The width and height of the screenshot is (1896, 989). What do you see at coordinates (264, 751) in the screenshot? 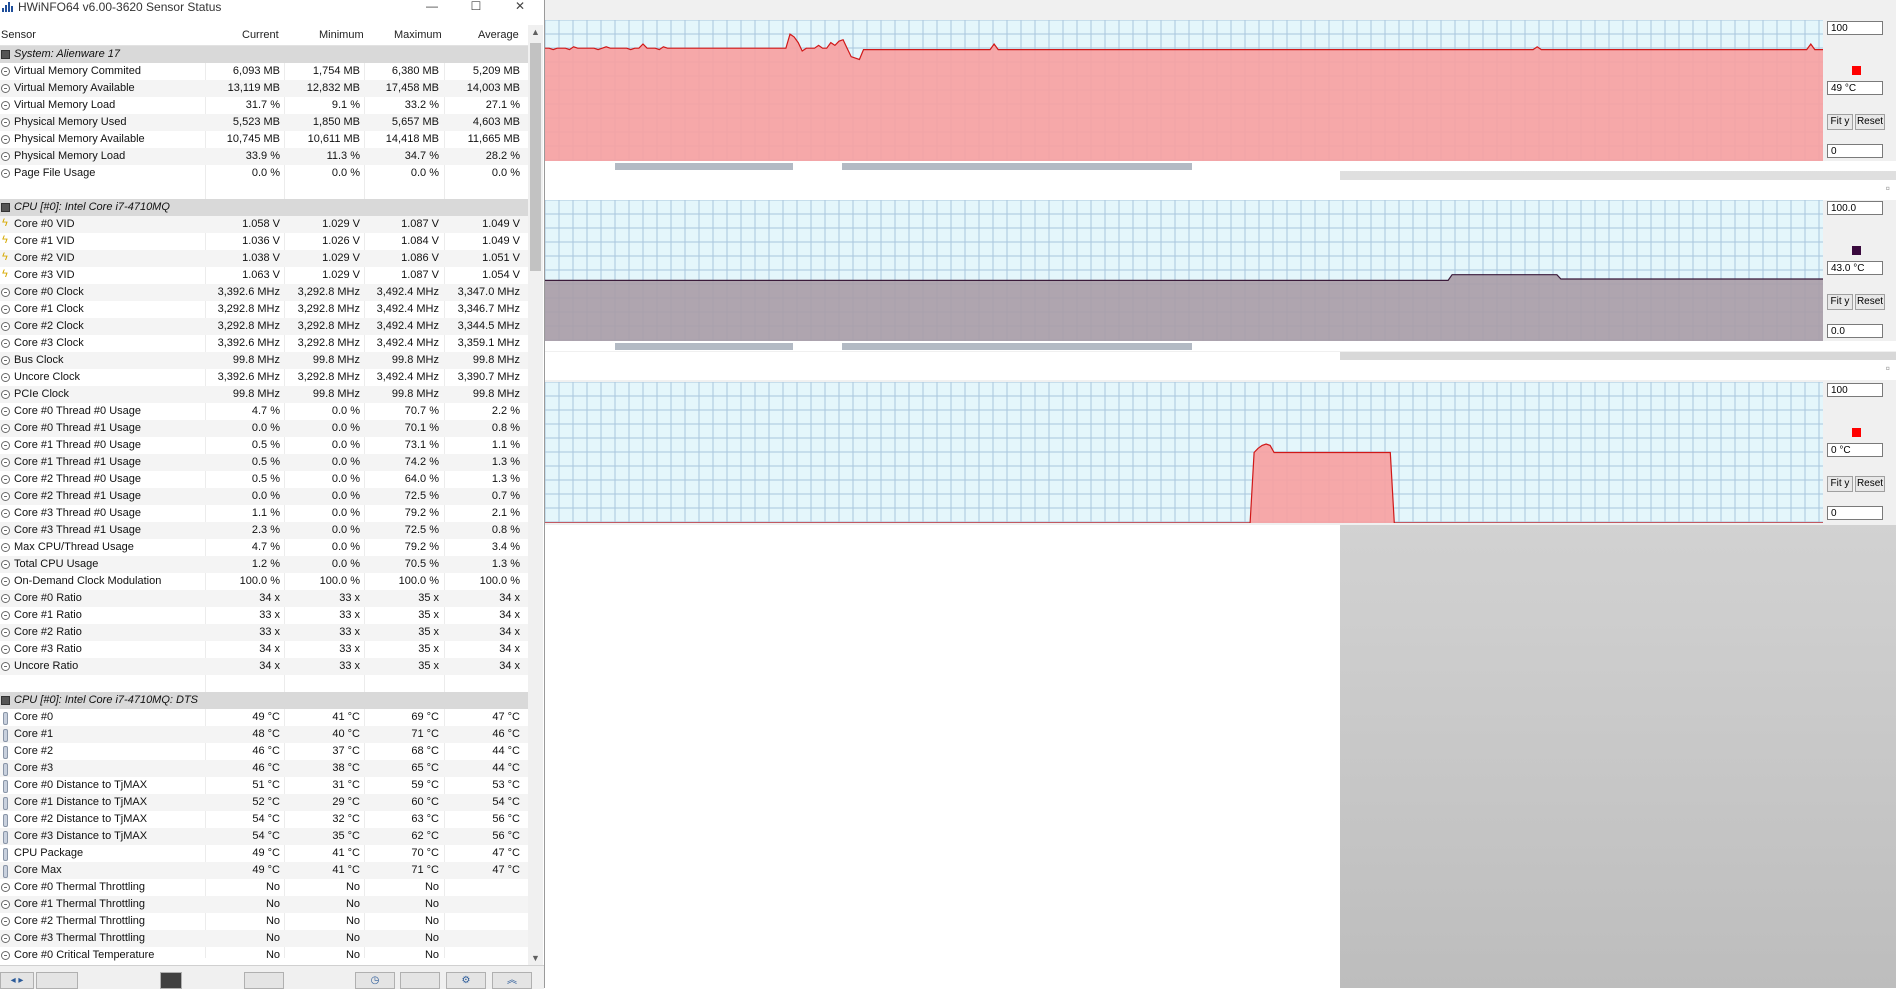
I see `sensor-row: Core #2 46 °C 37 °C 68 °C 44 °C` at bounding box center [264, 751].